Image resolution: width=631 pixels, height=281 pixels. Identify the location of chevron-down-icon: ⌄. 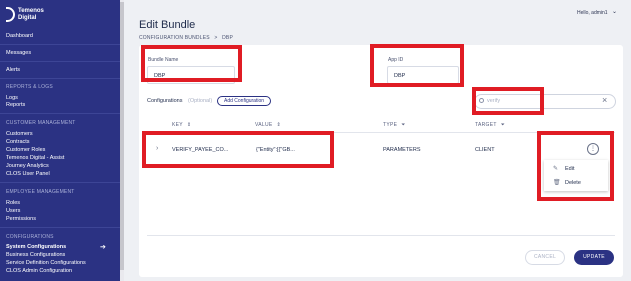
(614, 11).